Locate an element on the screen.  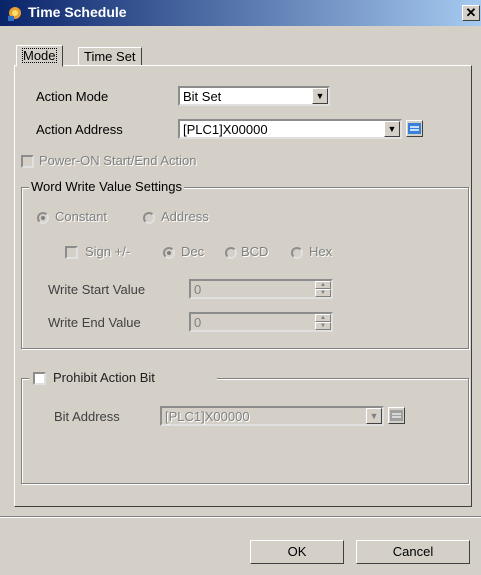
close-button: ✕ is located at coordinates (471, 13).